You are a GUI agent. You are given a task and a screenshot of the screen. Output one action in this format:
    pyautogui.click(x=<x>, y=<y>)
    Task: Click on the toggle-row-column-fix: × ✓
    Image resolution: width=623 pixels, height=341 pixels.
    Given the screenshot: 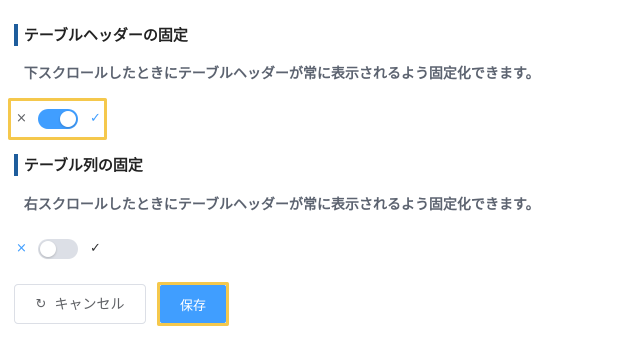 What is the action you would take?
    pyautogui.click(x=57, y=249)
    